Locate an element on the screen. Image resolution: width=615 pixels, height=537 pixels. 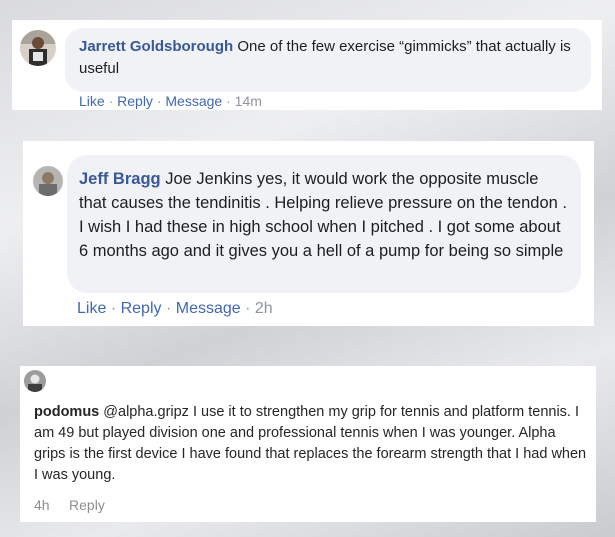
comment-actions: Like · Reply · Message · 2h is located at coordinates (175, 309).